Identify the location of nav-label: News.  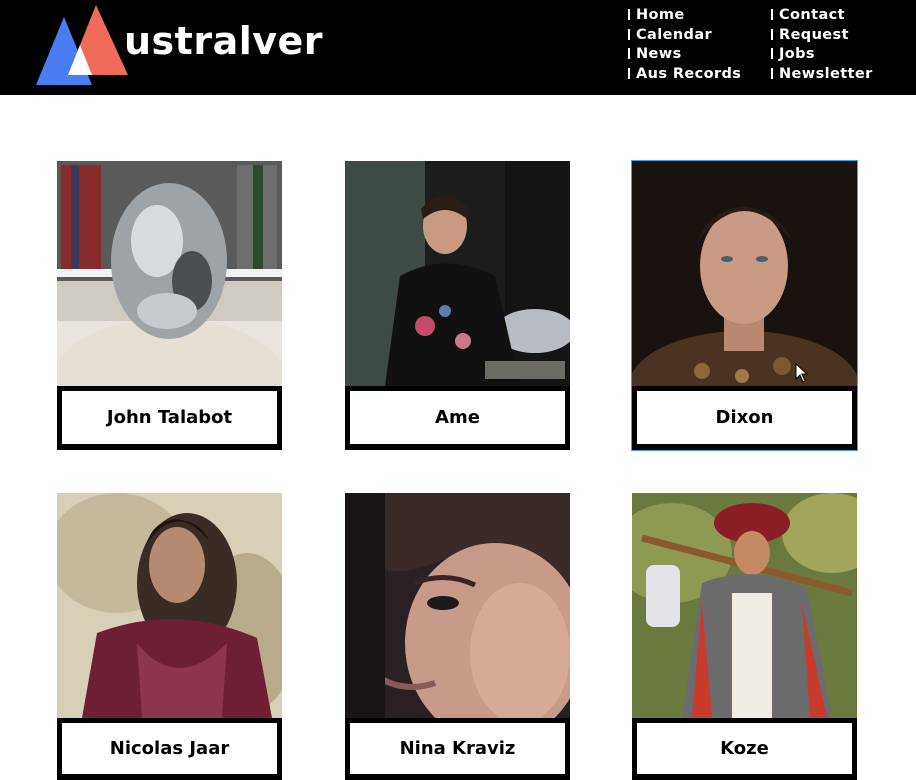
(659, 54).